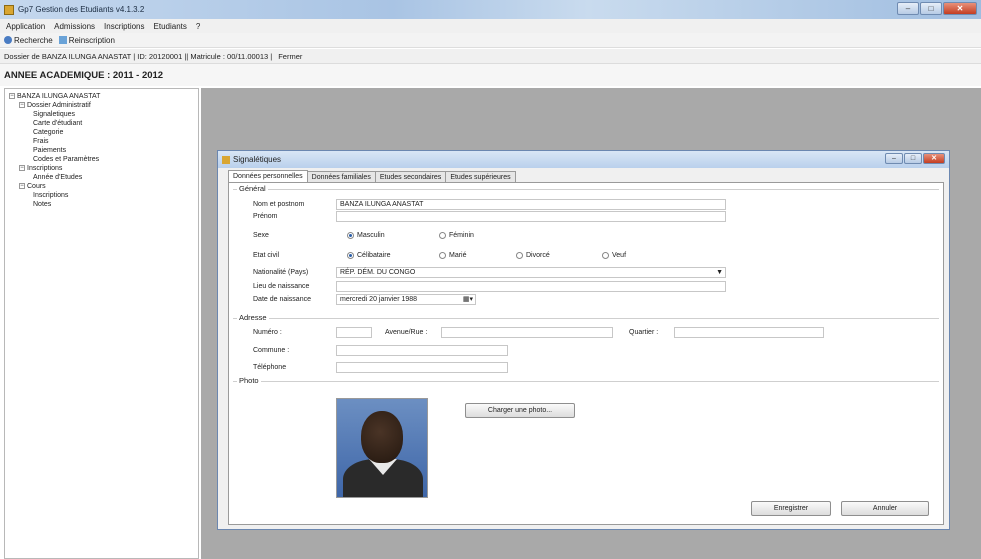 The width and height of the screenshot is (981, 559). What do you see at coordinates (81, 9) in the screenshot?
I see `window-title: Gp7 Gestion des Etudiants v4.1.3.2` at bounding box center [81, 9].